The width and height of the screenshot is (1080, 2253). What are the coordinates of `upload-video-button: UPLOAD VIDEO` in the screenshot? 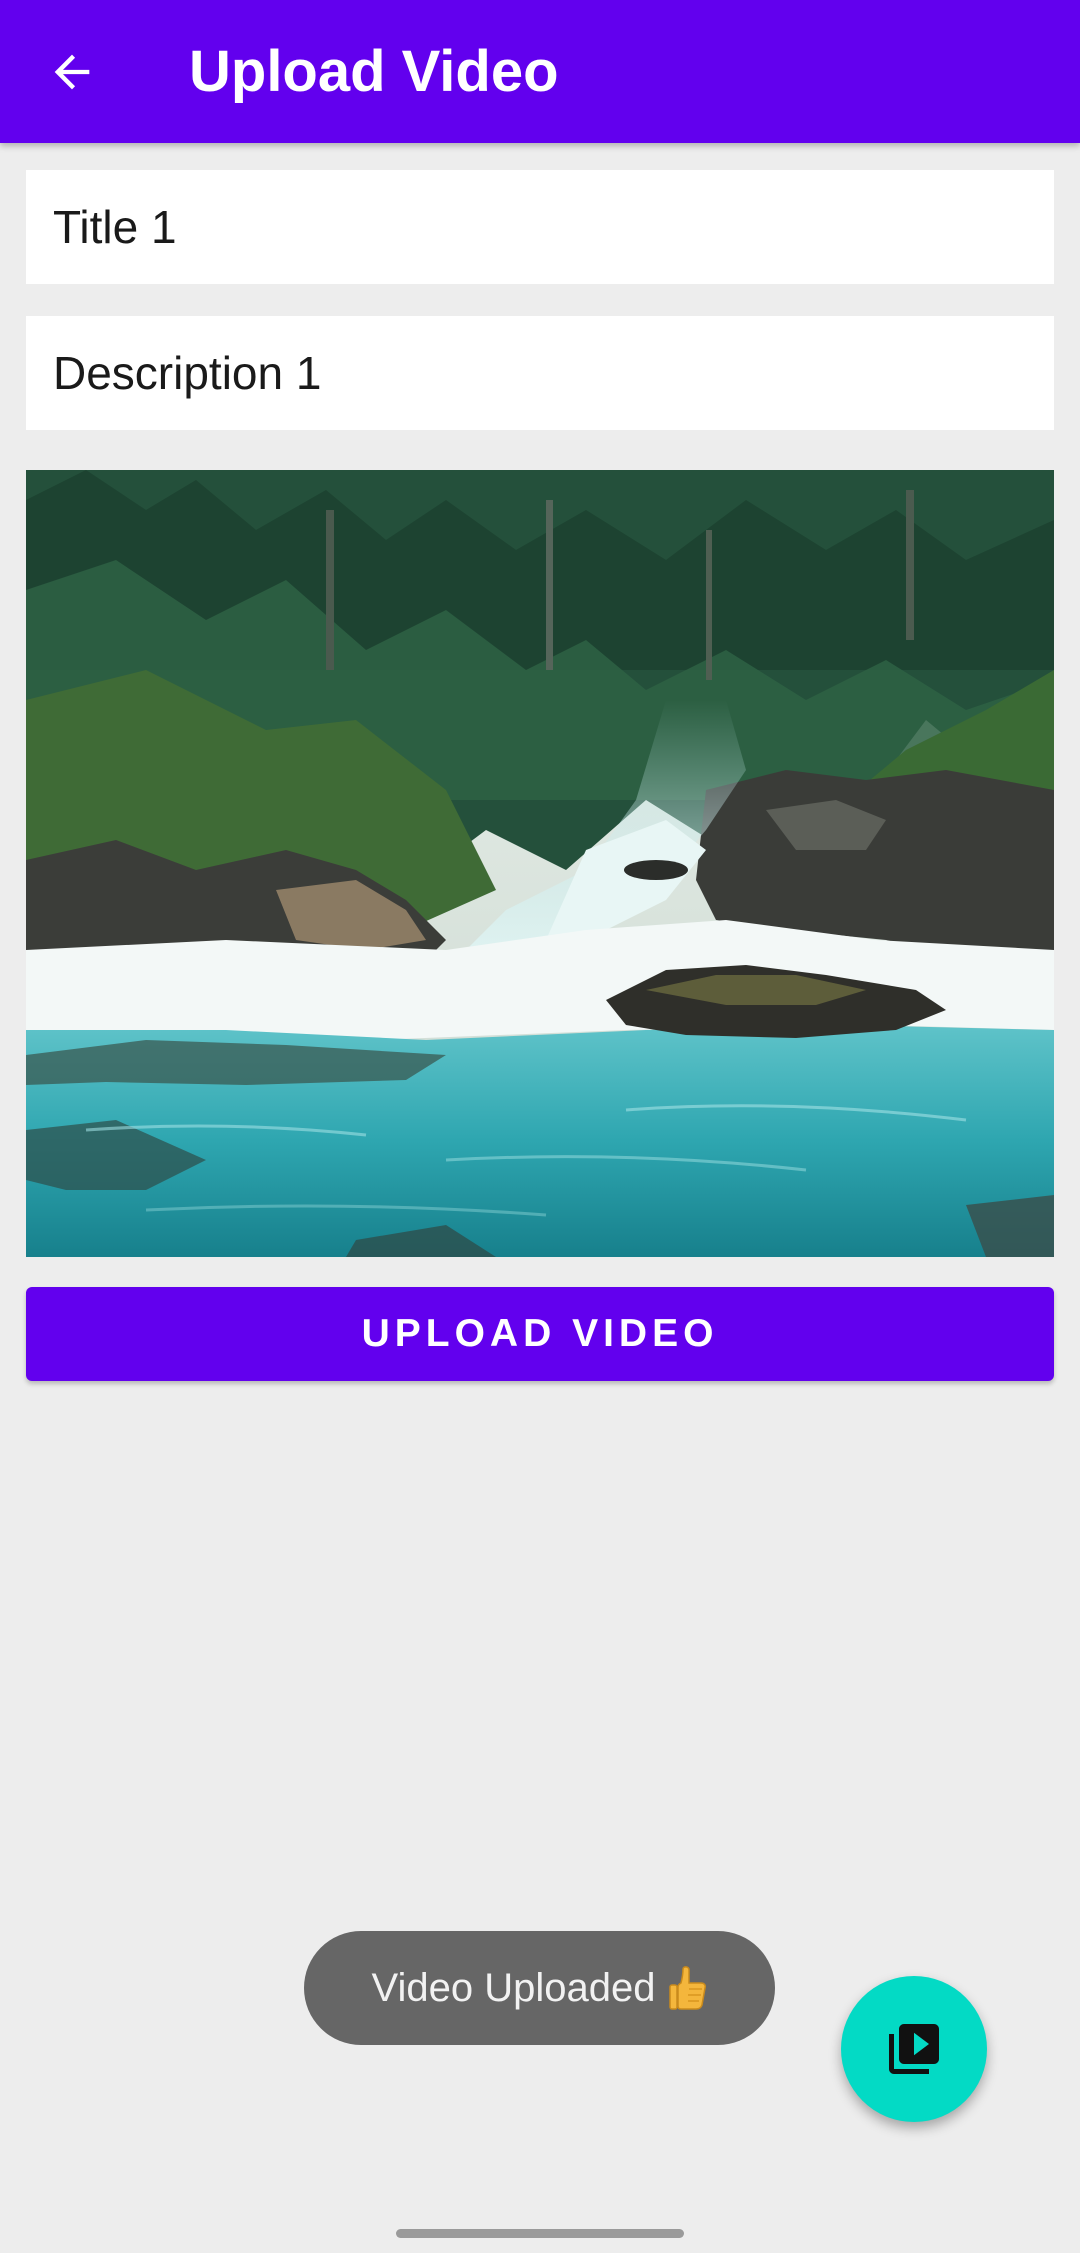 It's located at (540, 1334).